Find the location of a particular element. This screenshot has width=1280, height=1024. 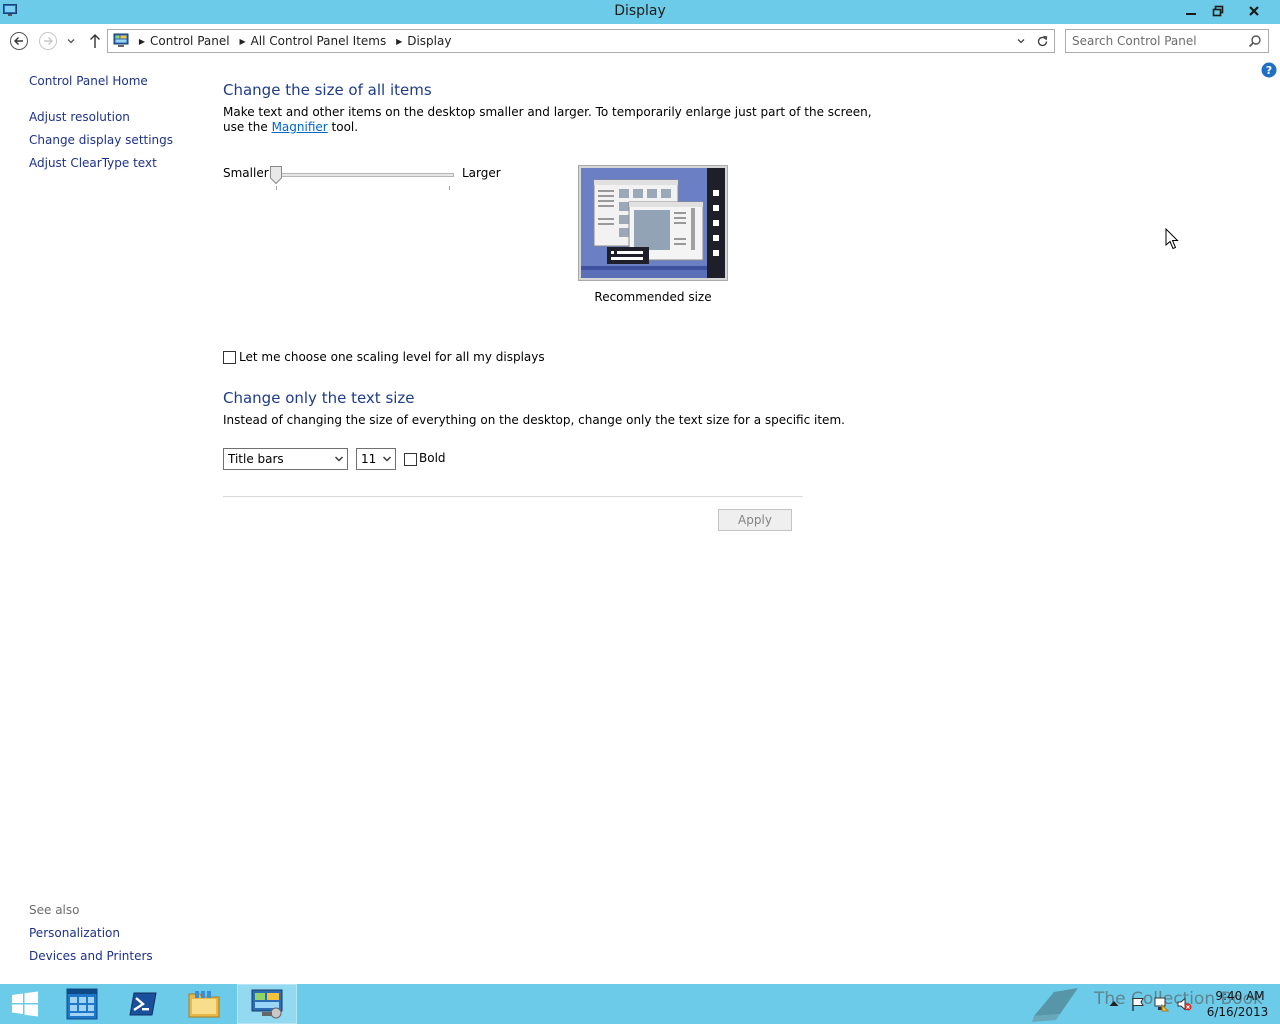

breadcrumb-control-panel: Control Panel is located at coordinates (192, 41).